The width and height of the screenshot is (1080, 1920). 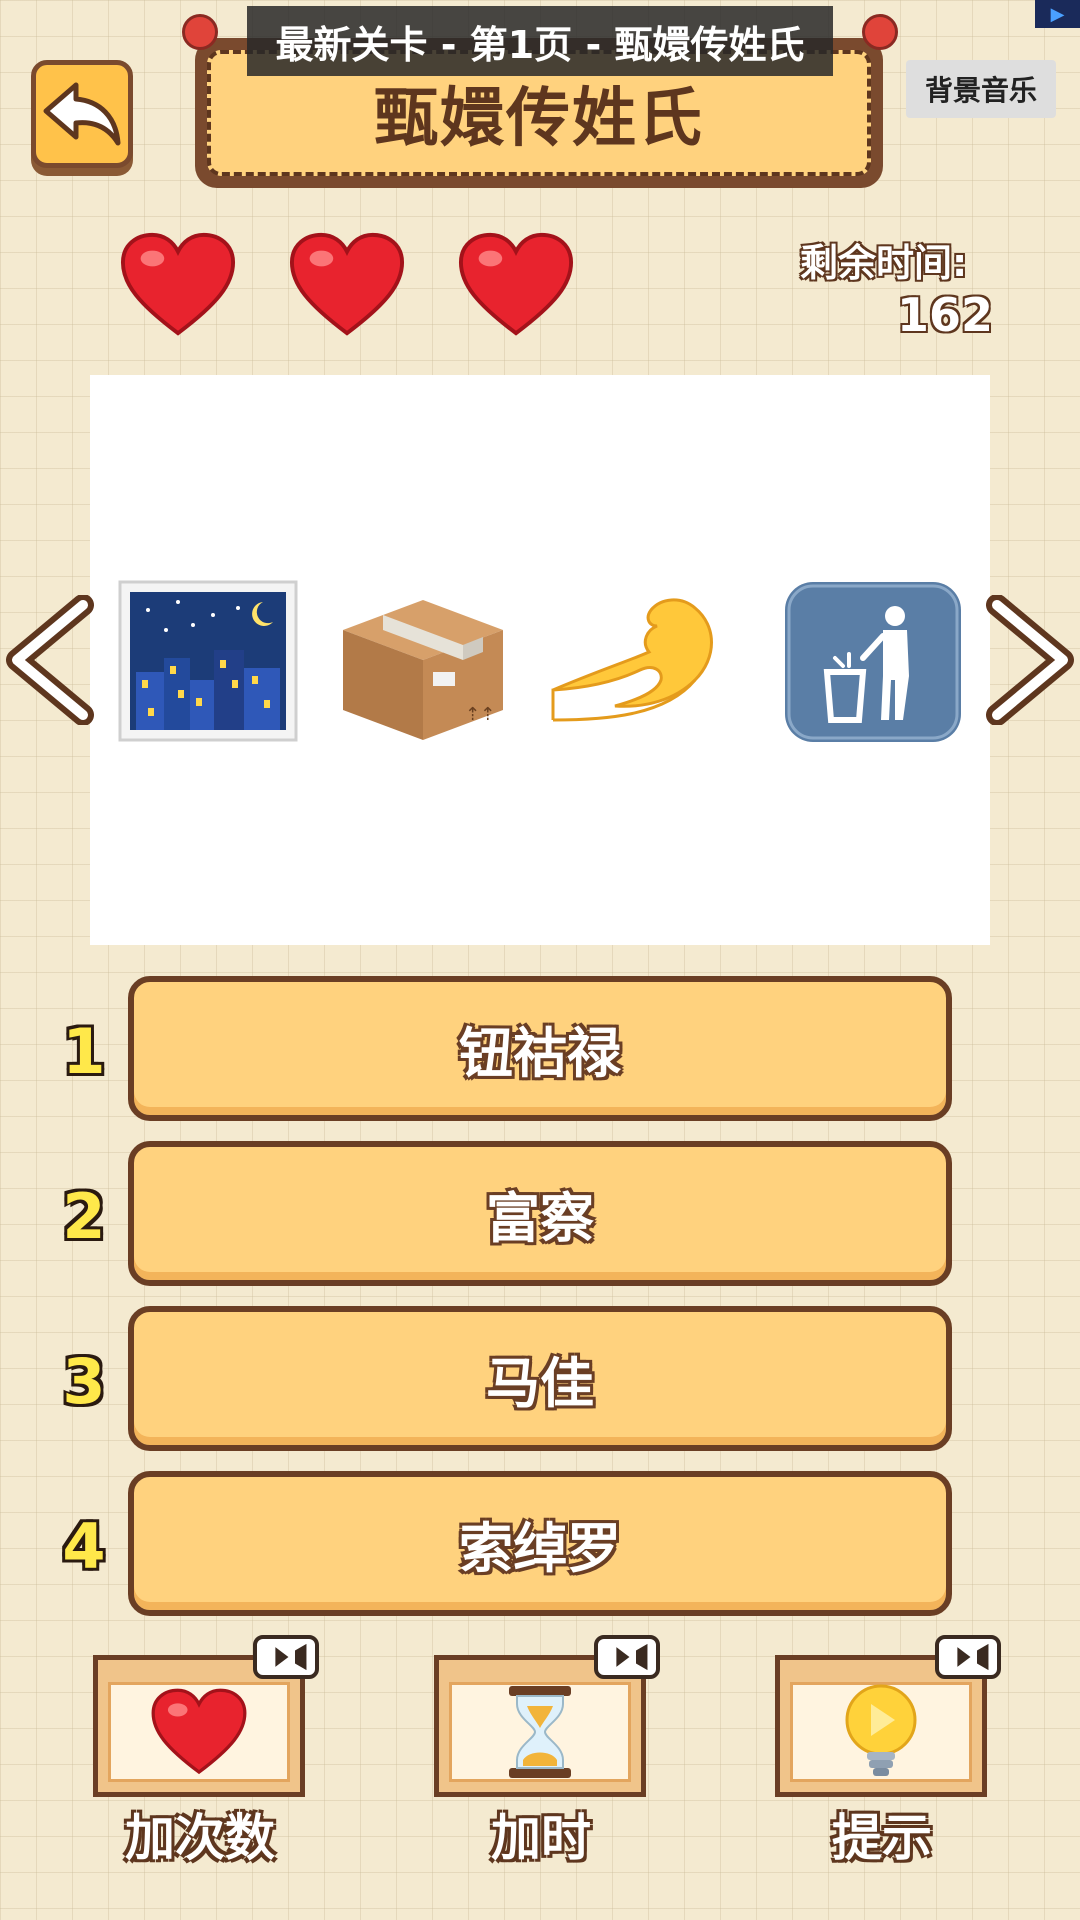 I want to click on back-arrow-icon, so click(x=82, y=114).